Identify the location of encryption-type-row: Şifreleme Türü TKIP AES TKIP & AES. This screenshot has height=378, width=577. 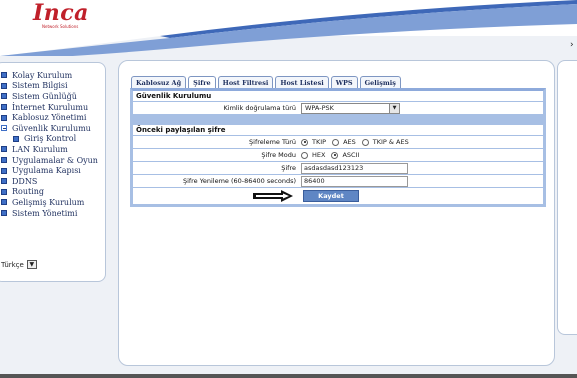
(338, 142).